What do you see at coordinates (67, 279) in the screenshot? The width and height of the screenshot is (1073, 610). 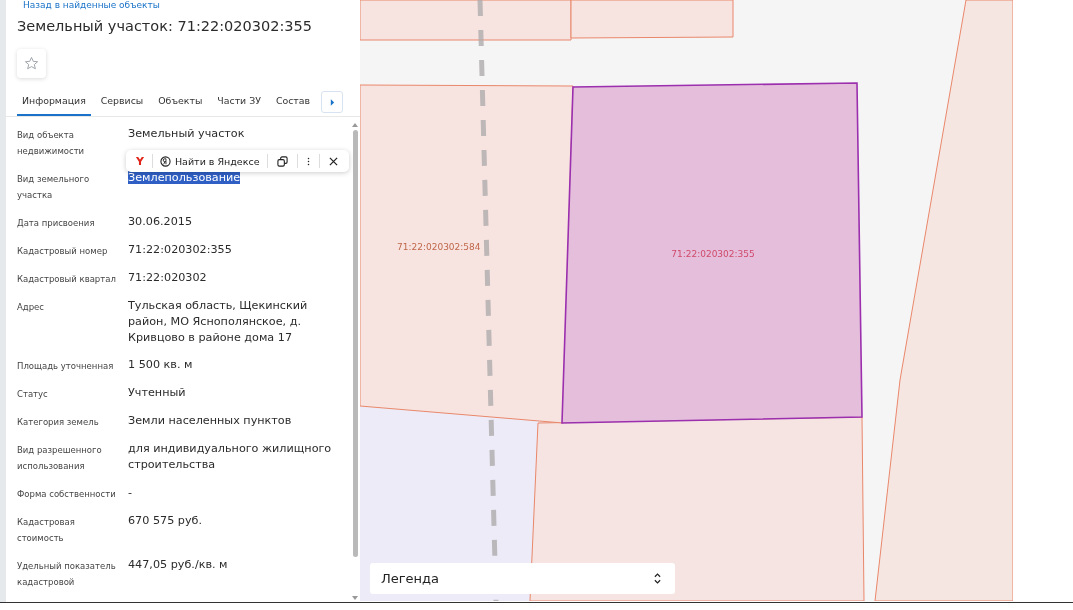 I see `property-label: Кадастровый квартал` at bounding box center [67, 279].